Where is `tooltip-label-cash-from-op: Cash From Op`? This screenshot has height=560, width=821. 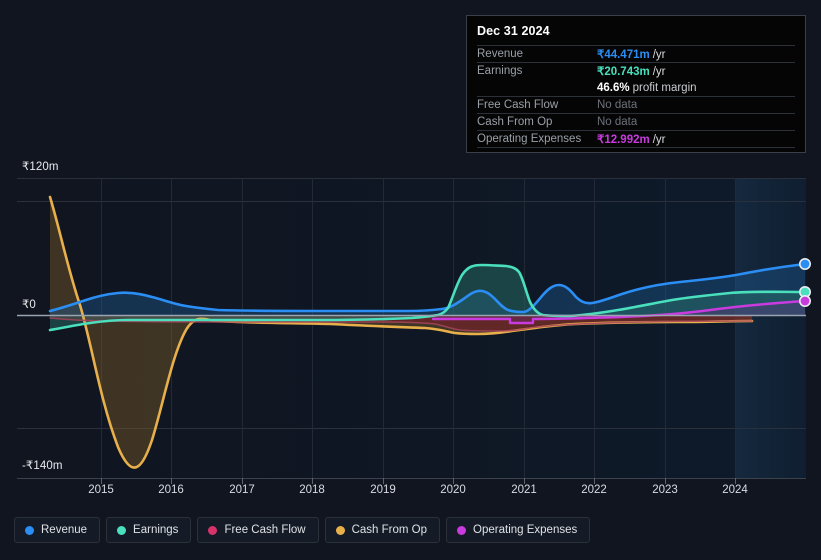
tooltip-label-cash-from-op: Cash From Op is located at coordinates (515, 122).